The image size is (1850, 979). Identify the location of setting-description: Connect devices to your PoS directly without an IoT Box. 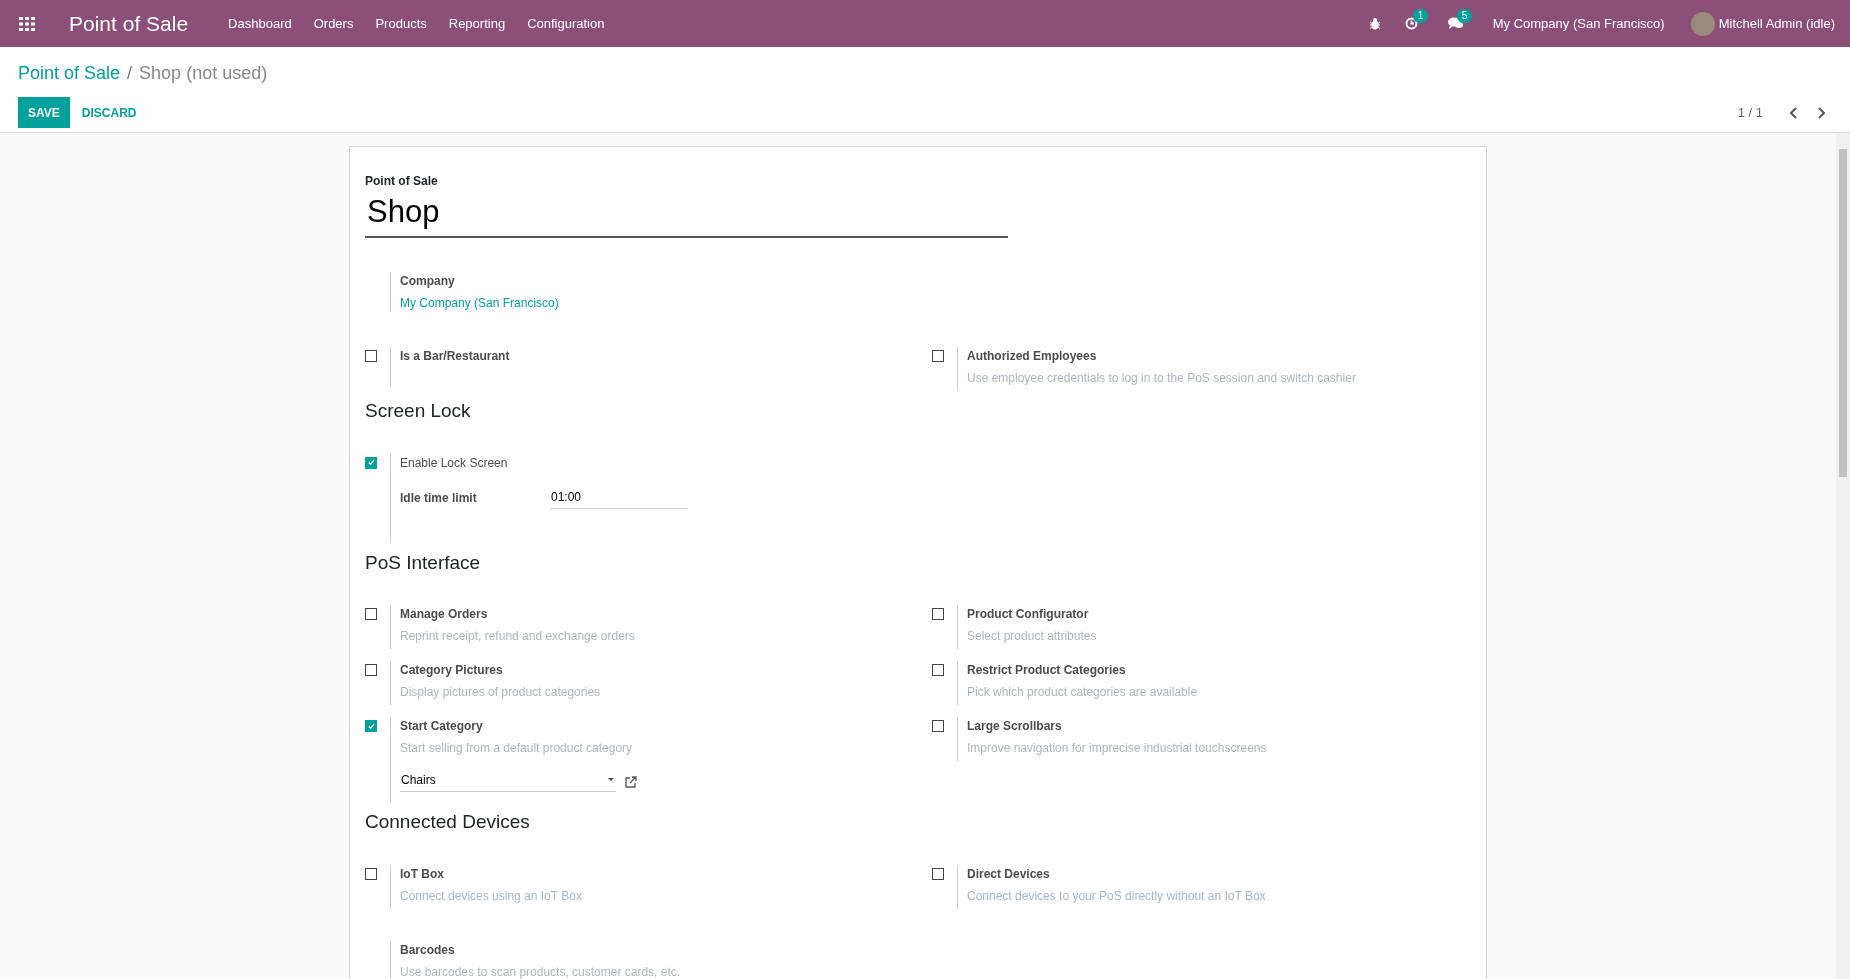
(1116, 896).